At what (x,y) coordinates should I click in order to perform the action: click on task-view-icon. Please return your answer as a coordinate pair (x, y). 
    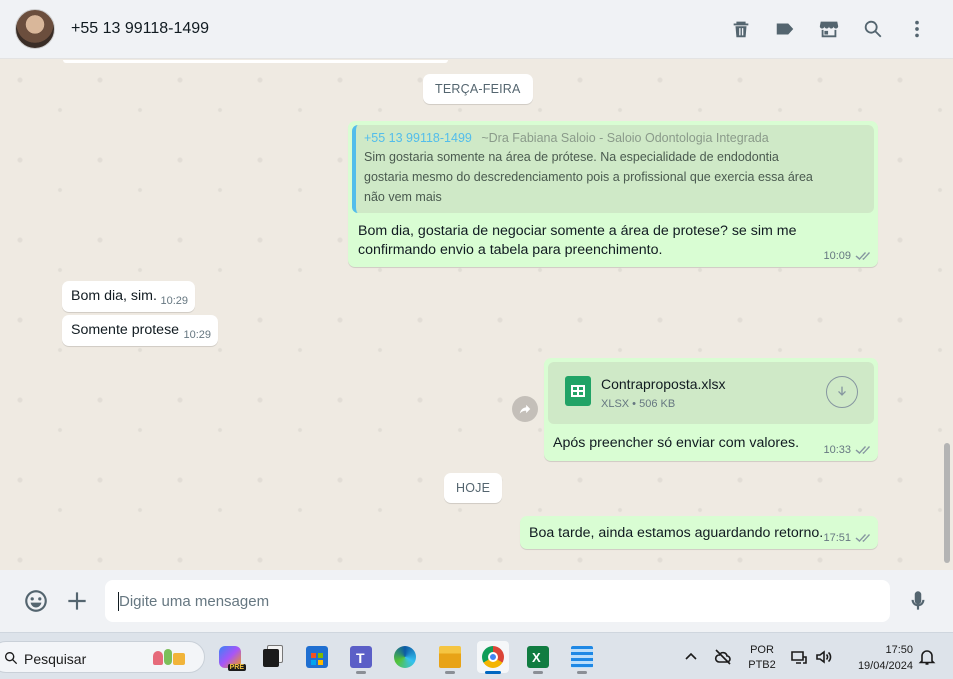
    Looking at the image, I should click on (271, 658).